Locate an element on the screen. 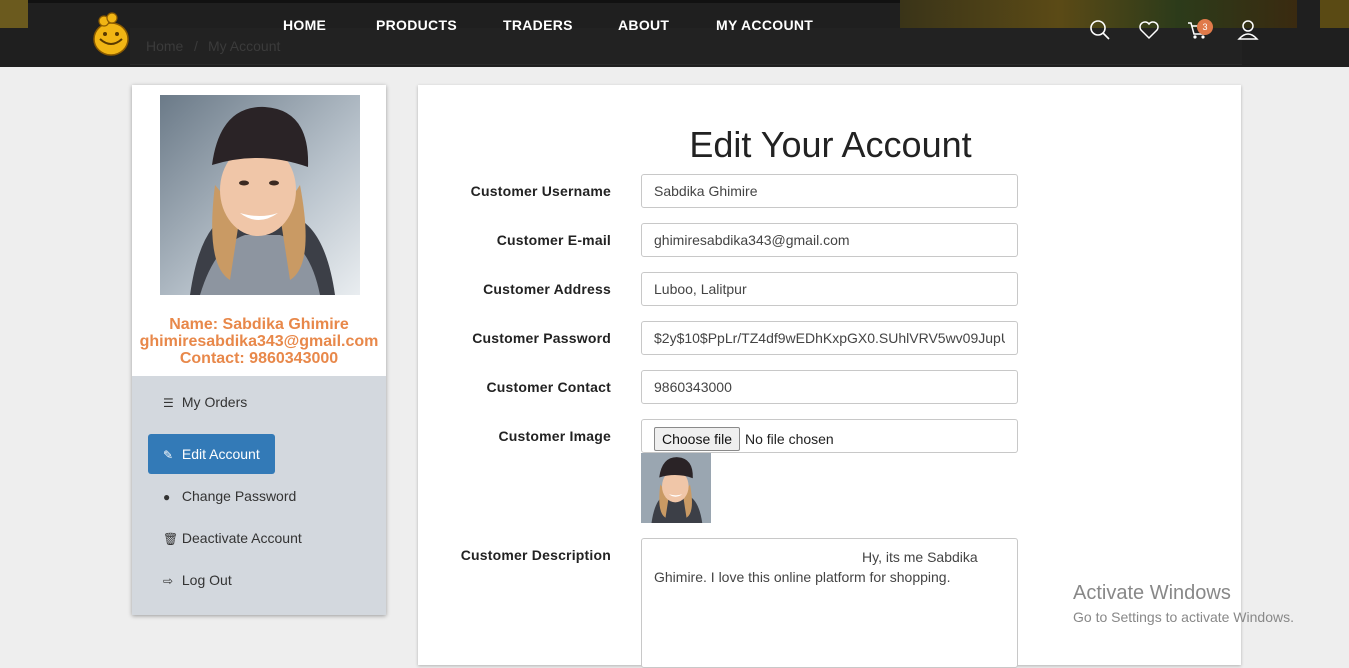 The image size is (1349, 668). menu-deactivate-account: 🗑 Deactivate Account is located at coordinates (232, 538).